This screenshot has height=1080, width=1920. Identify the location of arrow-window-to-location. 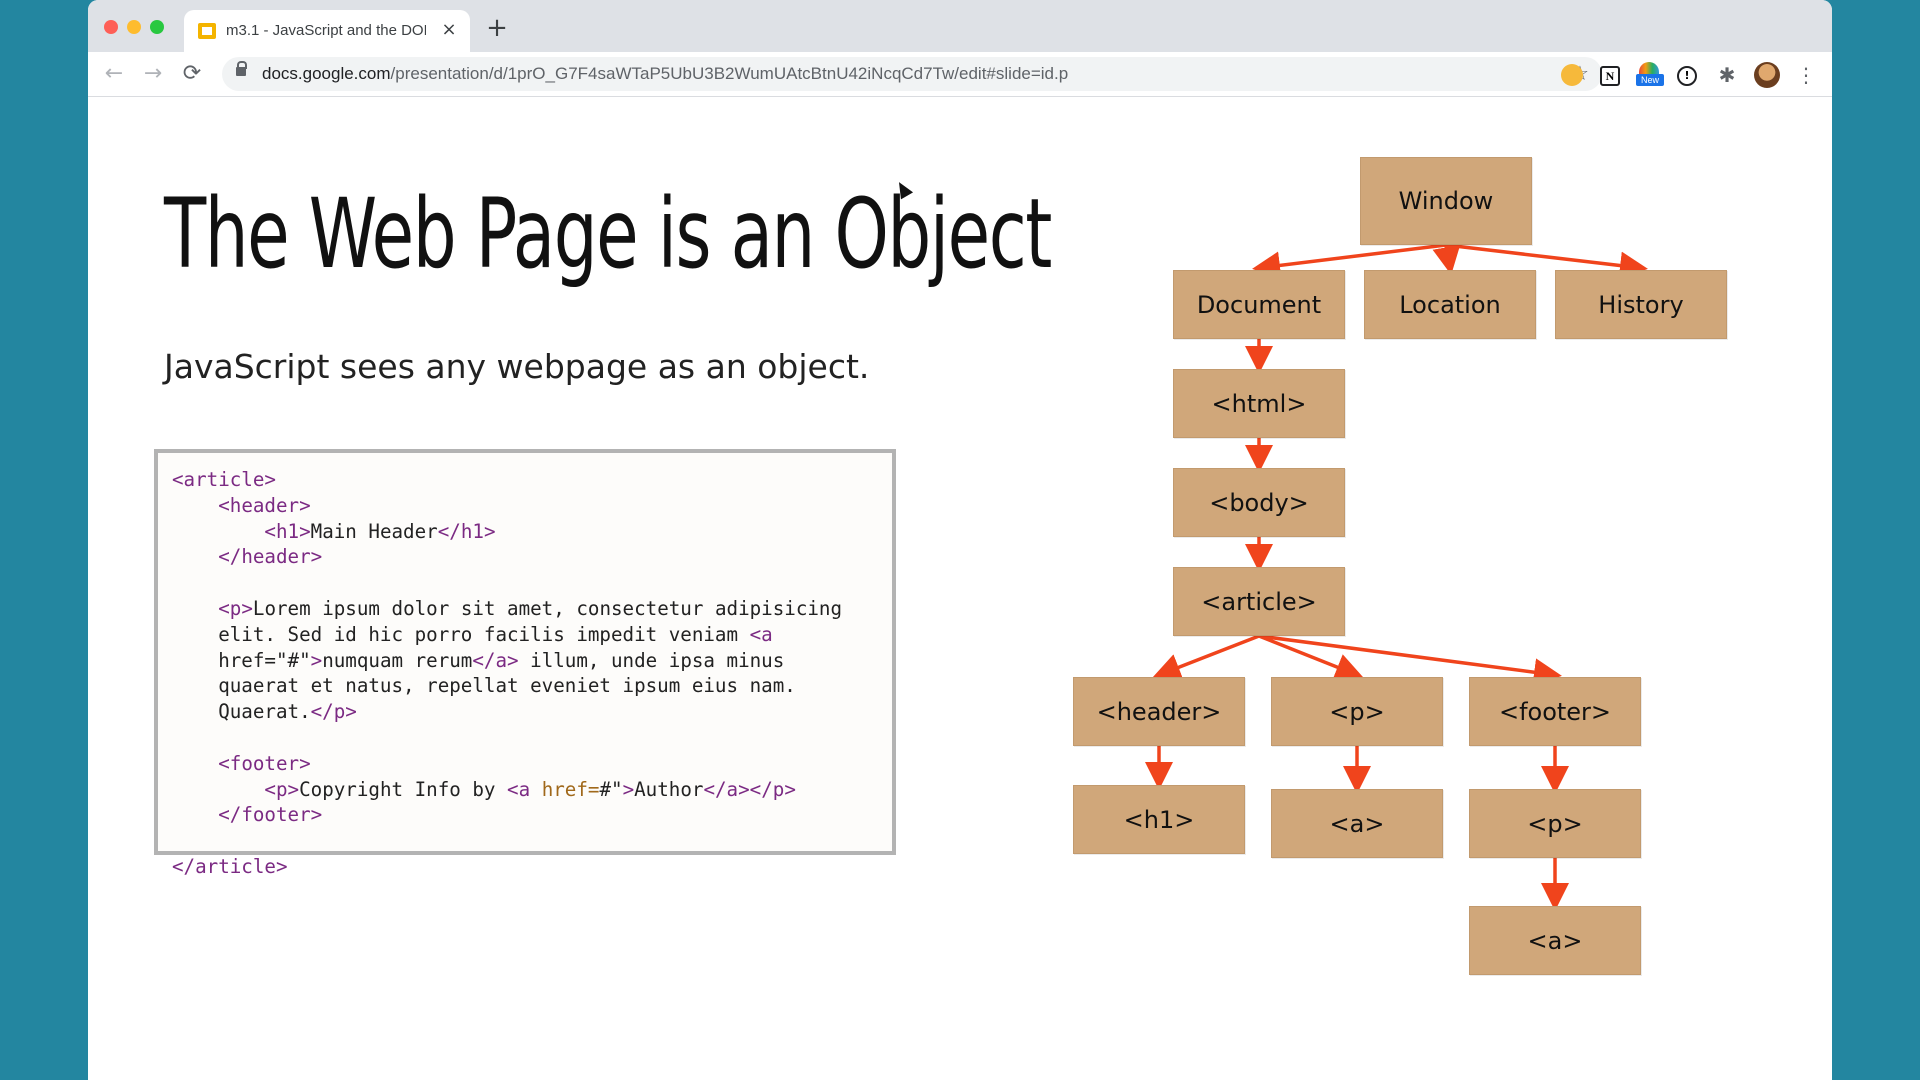
(1446, 259).